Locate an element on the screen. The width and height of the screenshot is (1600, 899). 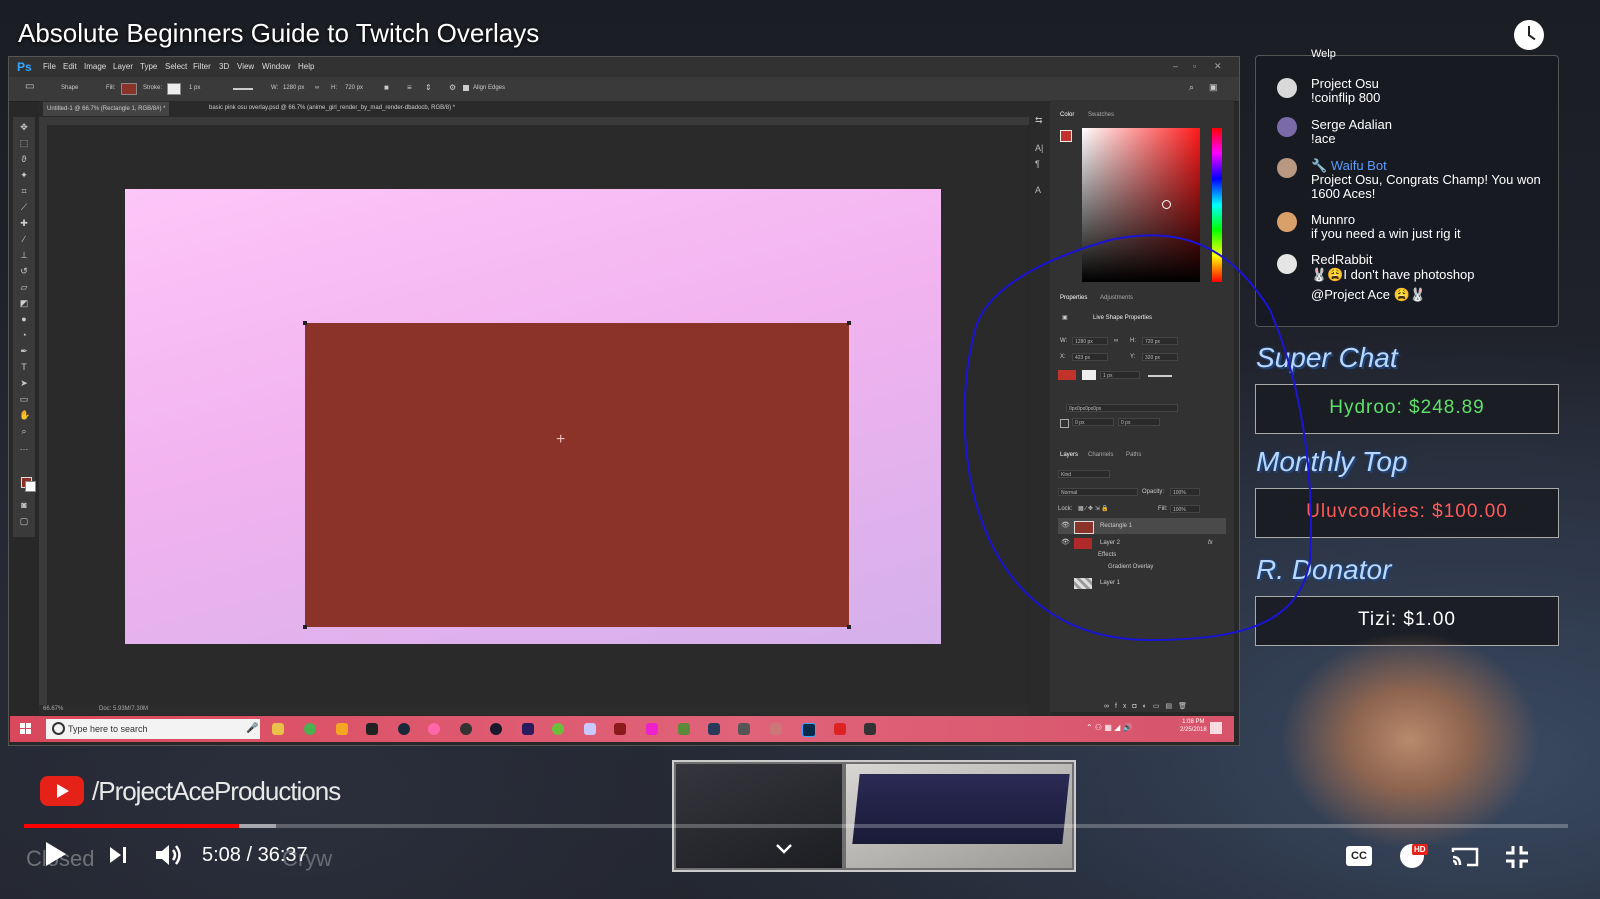
time-display: 5:08 / 36:37 is located at coordinates (255, 855).